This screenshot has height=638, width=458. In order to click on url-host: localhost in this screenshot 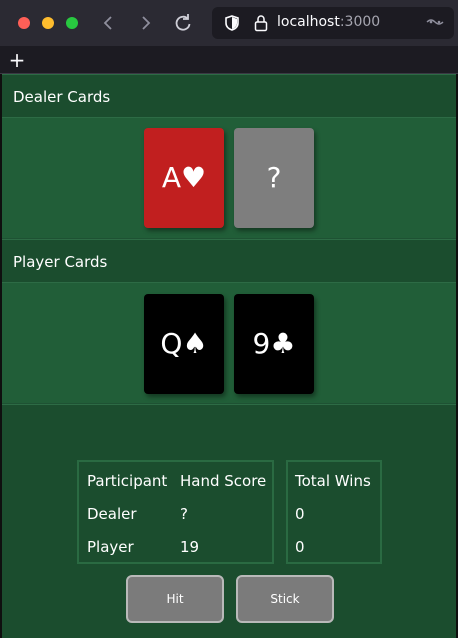, I will do `click(308, 22)`.